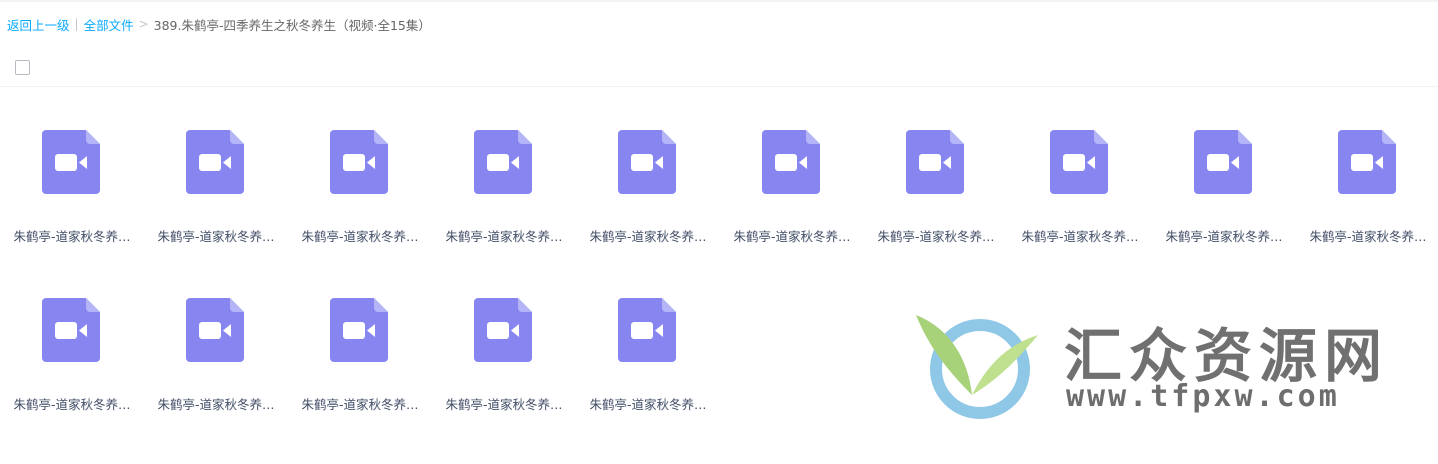 The width and height of the screenshot is (1438, 464). I want to click on breadcrumb-chevron: >, so click(143, 24).